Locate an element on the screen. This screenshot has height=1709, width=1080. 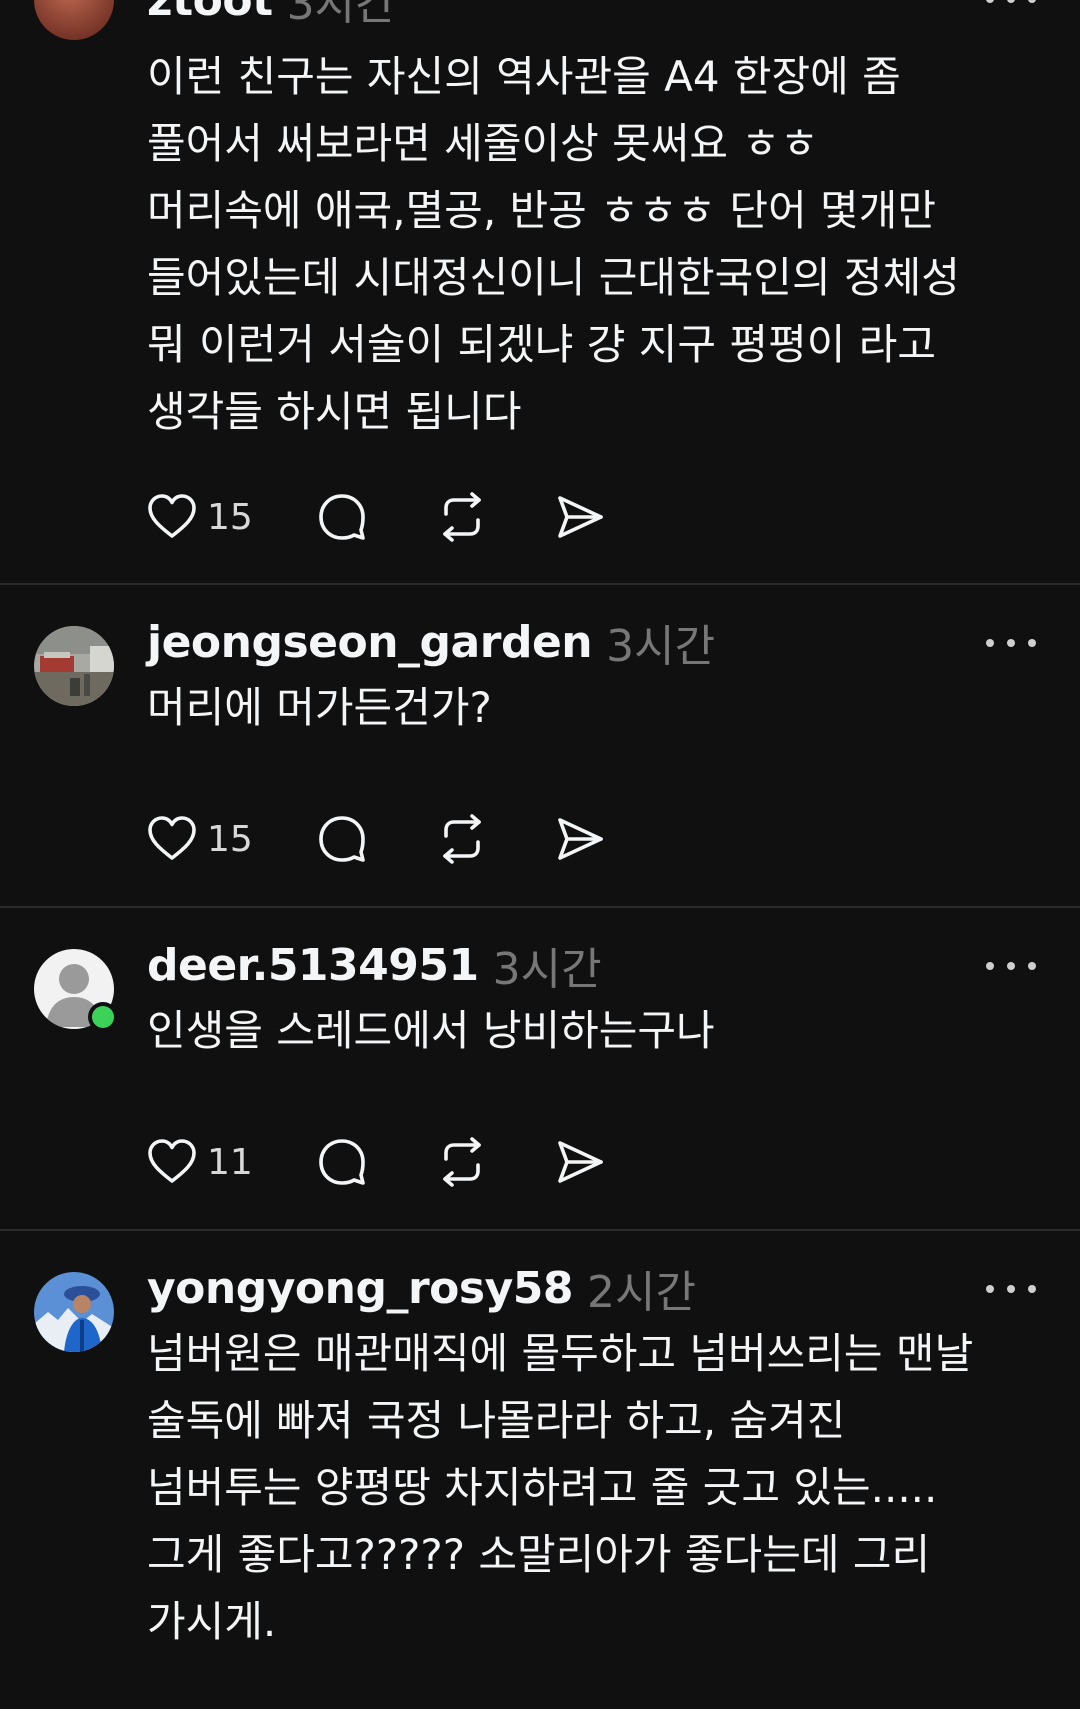
text-line: 풀어서 써보라면 세줄이상 못써요 ㅎㅎ is located at coordinates (483, 143).